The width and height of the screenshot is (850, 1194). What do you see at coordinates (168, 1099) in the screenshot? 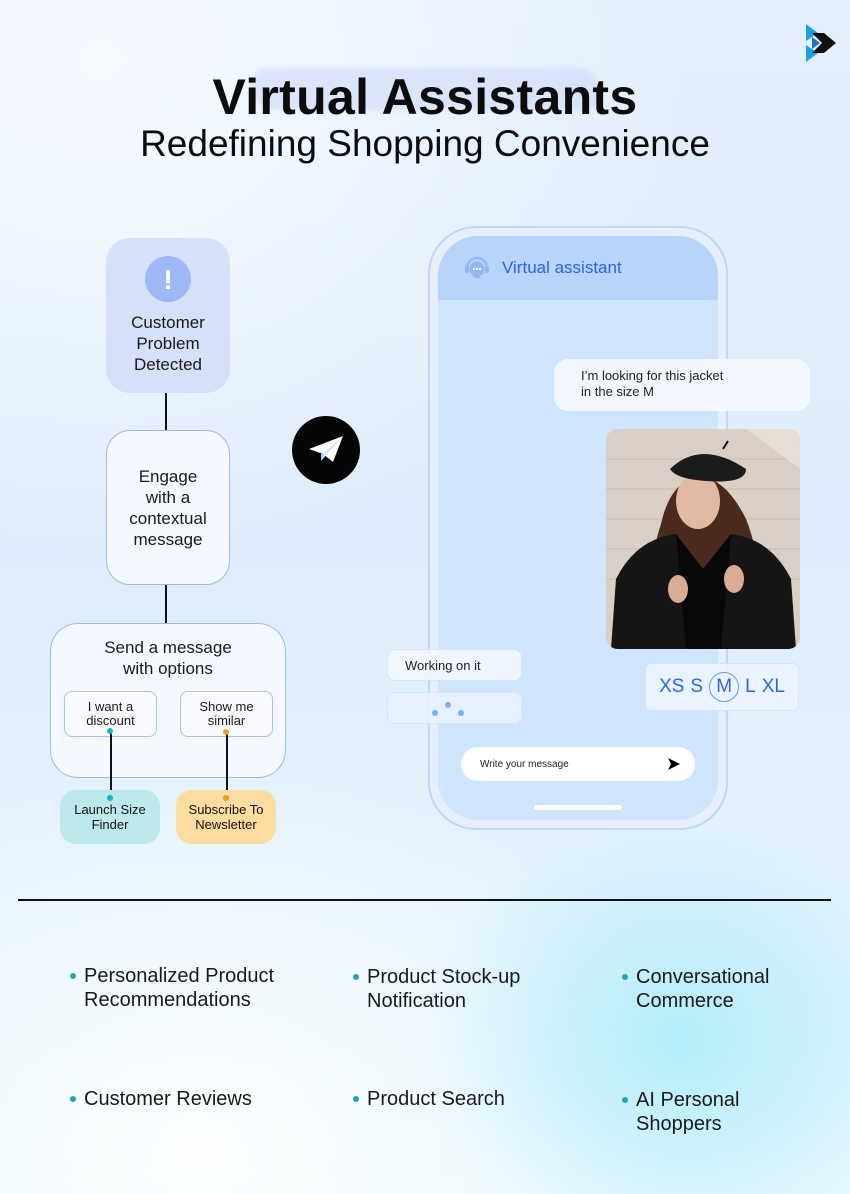
I see `feature-label-line: Customer Reviews` at bounding box center [168, 1099].